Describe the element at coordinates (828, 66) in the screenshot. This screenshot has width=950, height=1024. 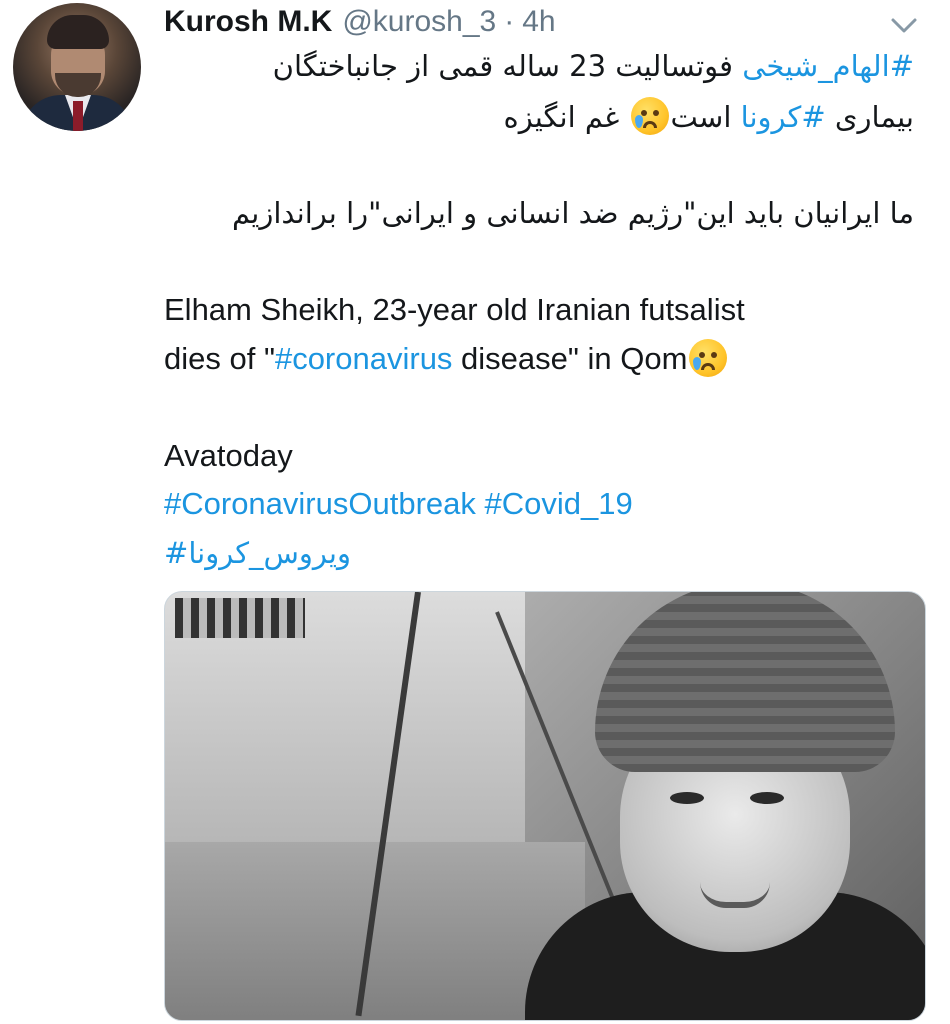
I see `hashtag-elham-sheikhi: #الهام_شیخی` at that location.